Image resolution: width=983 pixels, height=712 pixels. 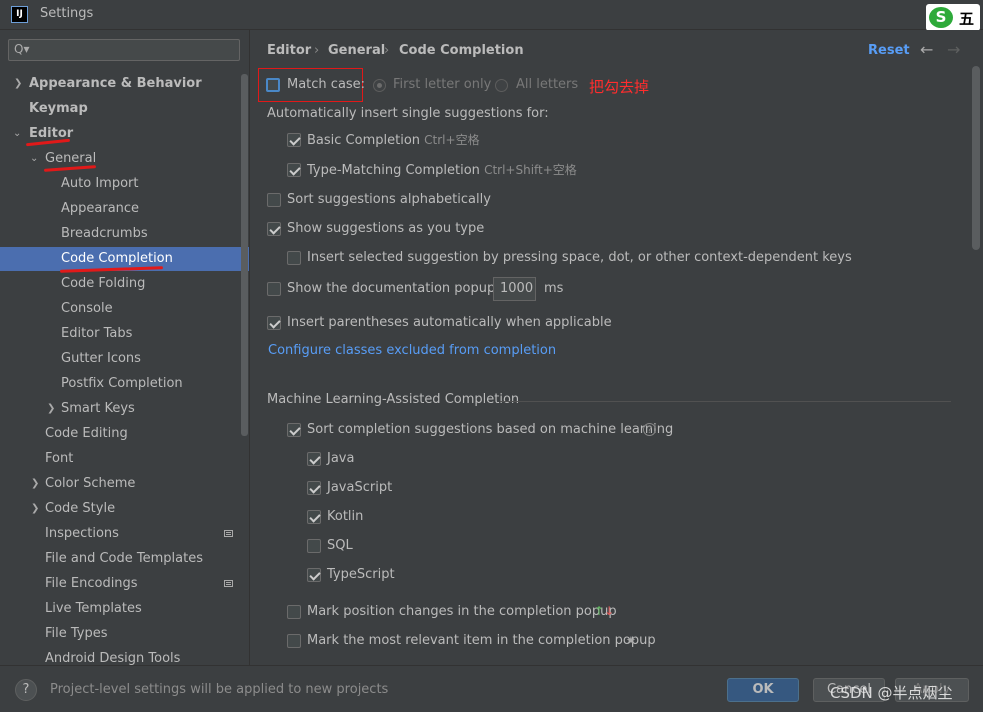 I want to click on star-icon: ★, so click(x=631, y=640).